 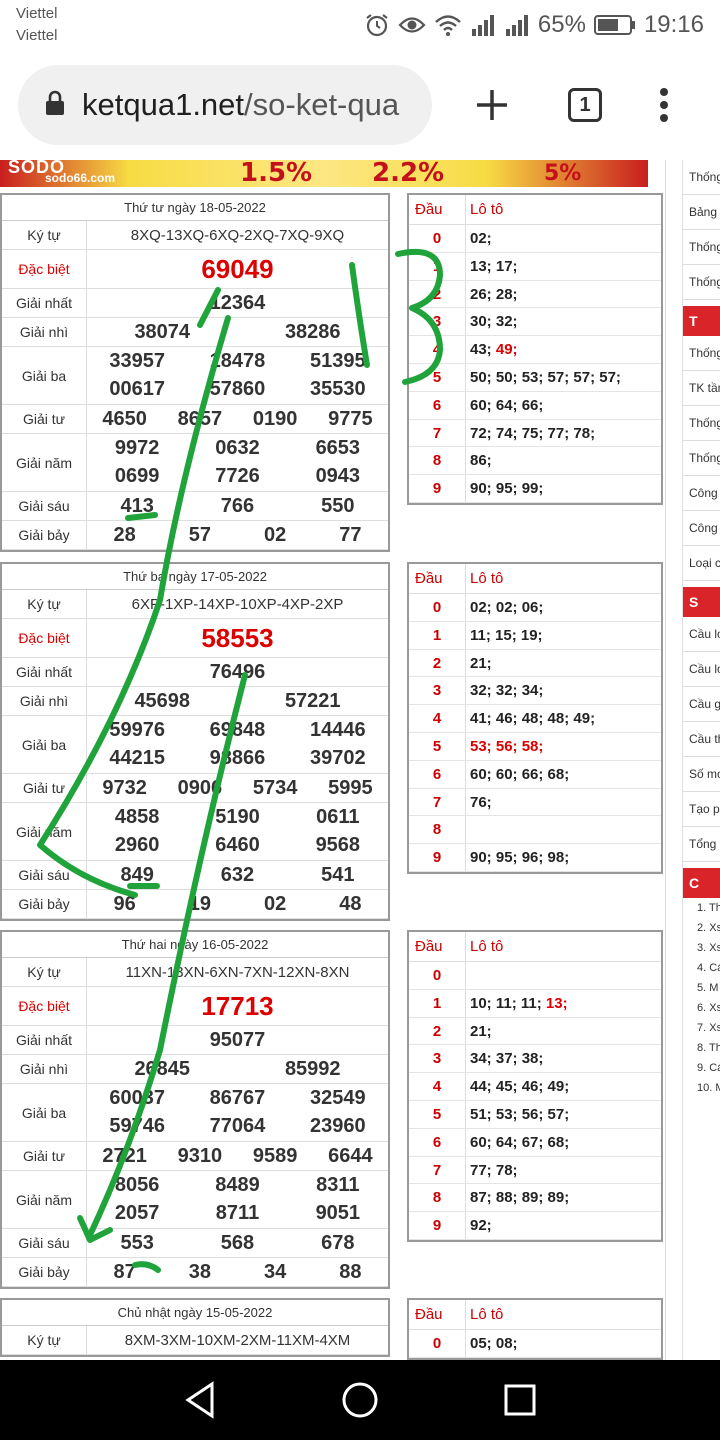 What do you see at coordinates (437, 1170) in the screenshot?
I see `loto-head-digit: 7` at bounding box center [437, 1170].